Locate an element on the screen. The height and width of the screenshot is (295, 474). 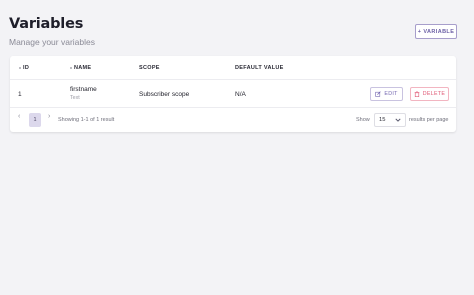
variable-name: firstname is located at coordinates (83, 89).